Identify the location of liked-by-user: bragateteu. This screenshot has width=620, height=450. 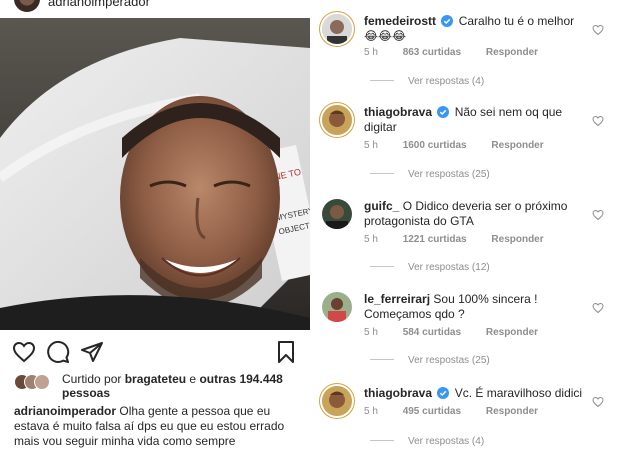
(155, 379).